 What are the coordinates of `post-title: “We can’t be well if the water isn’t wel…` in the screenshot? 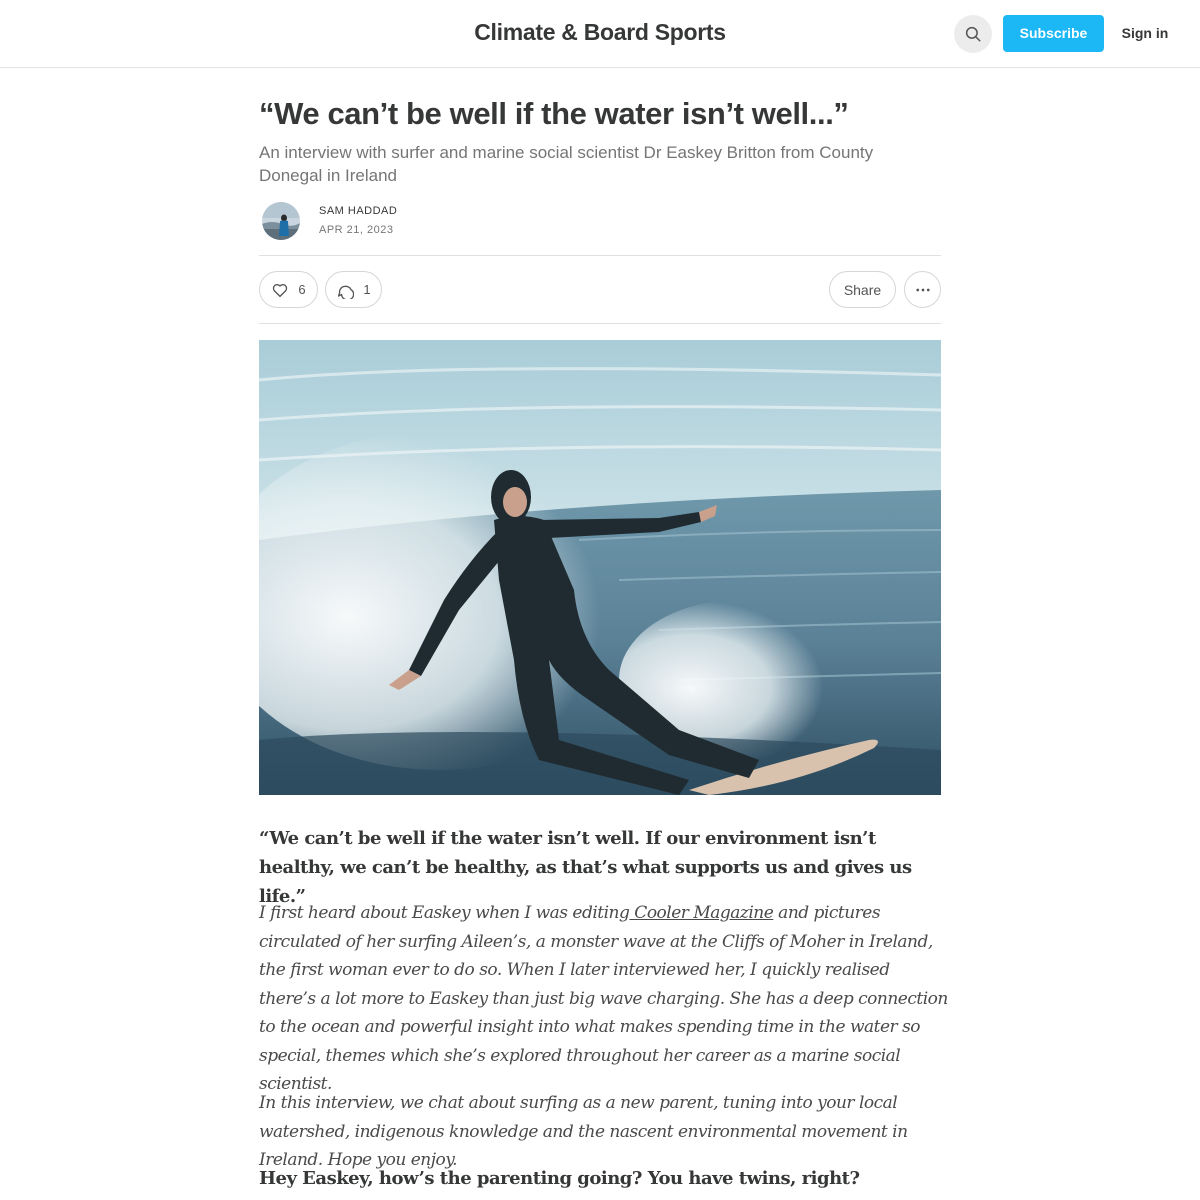 It's located at (554, 113).